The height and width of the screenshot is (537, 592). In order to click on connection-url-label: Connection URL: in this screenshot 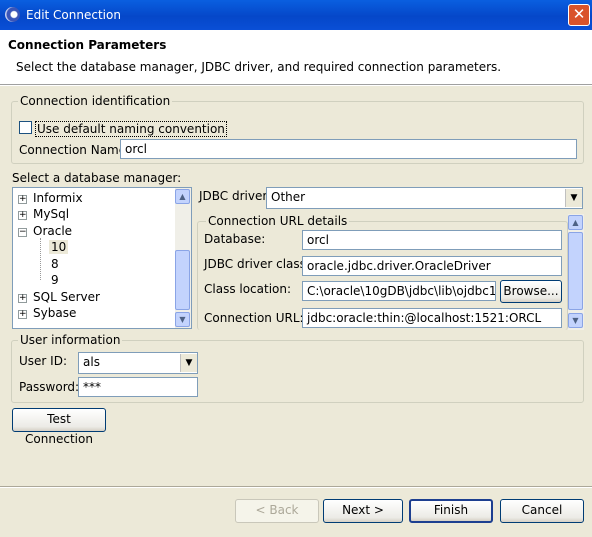, I will do `click(254, 318)`.